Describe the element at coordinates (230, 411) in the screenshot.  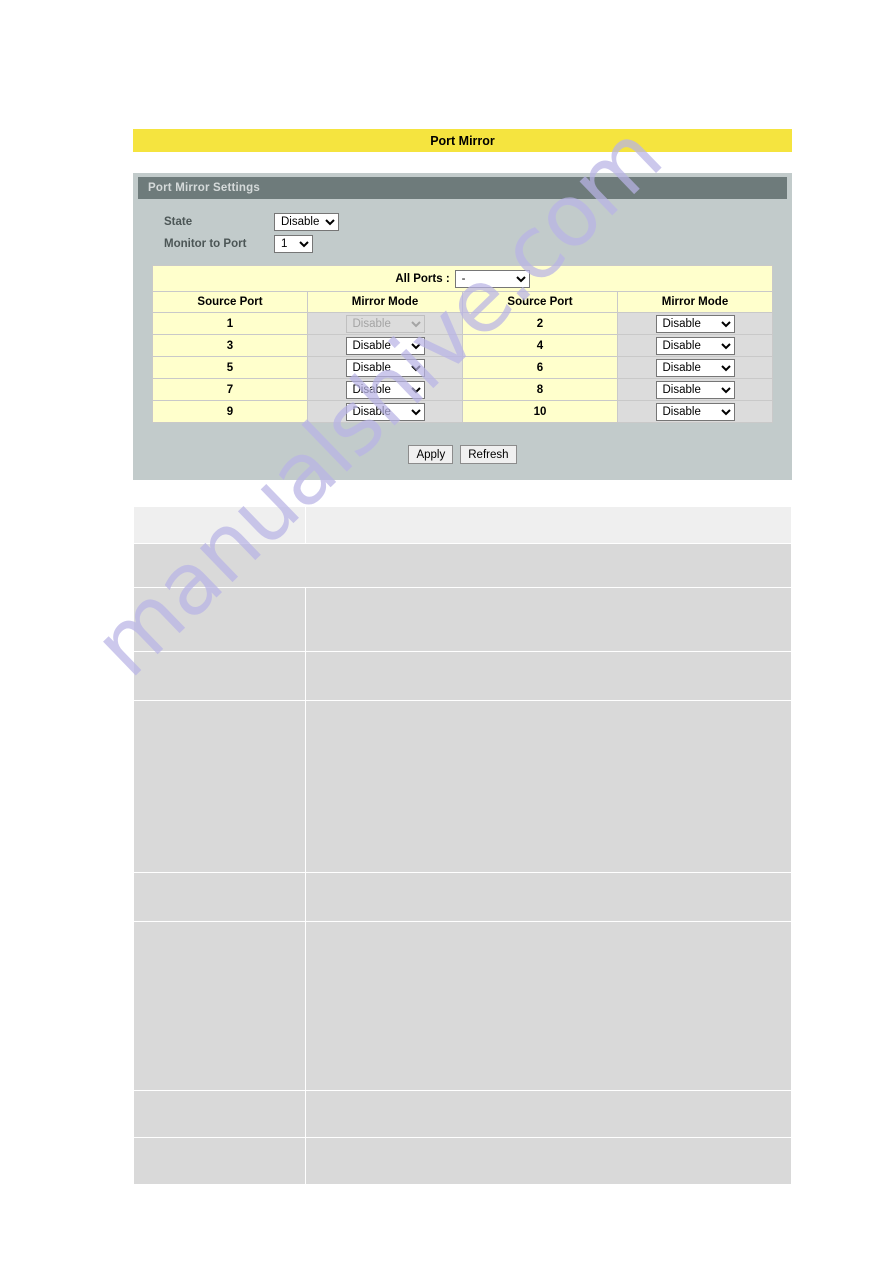
I see `source-port-cell: 9` at that location.